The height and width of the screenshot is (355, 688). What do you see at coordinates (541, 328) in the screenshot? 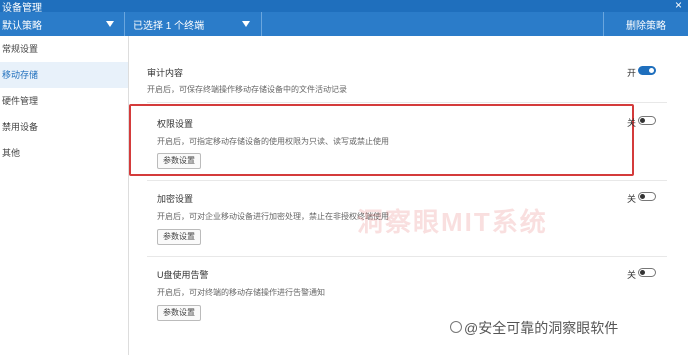
I see `watermark-corner-text: @安全可靠的洞察眼软件` at bounding box center [541, 328].